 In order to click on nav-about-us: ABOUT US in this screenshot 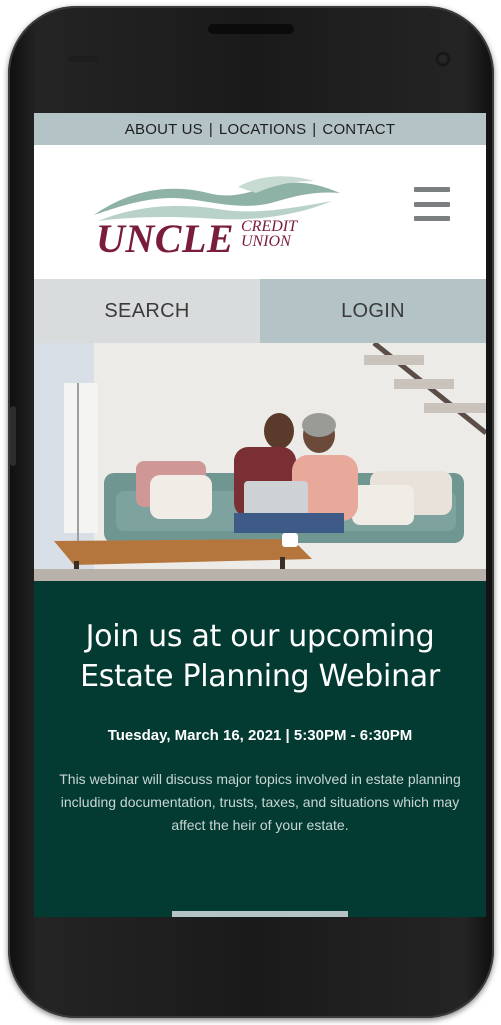, I will do `click(164, 129)`.